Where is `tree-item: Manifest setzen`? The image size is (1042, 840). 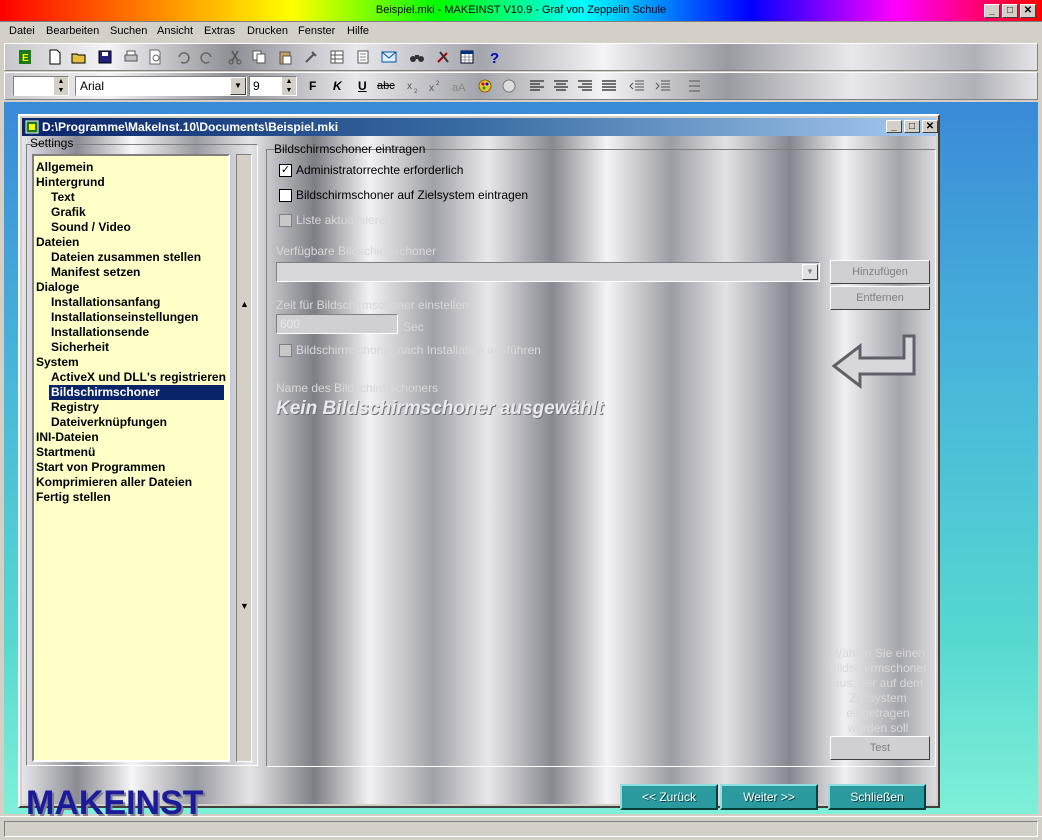 tree-item: Manifest setzen is located at coordinates (95, 272).